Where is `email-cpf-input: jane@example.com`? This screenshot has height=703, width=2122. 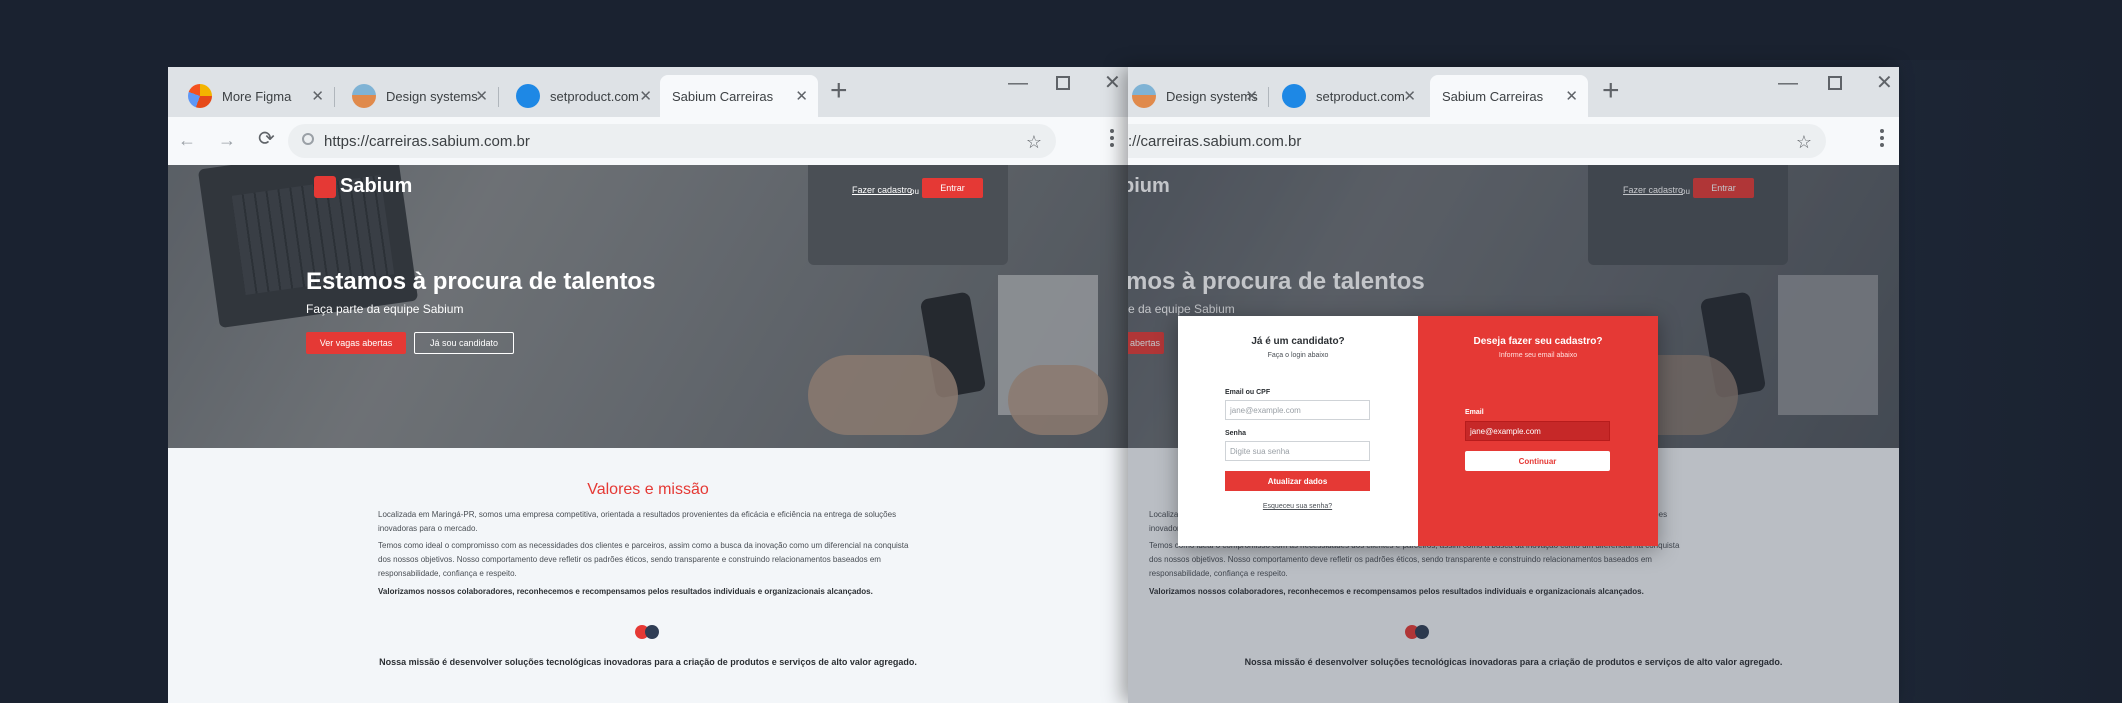 email-cpf-input: jane@example.com is located at coordinates (1297, 410).